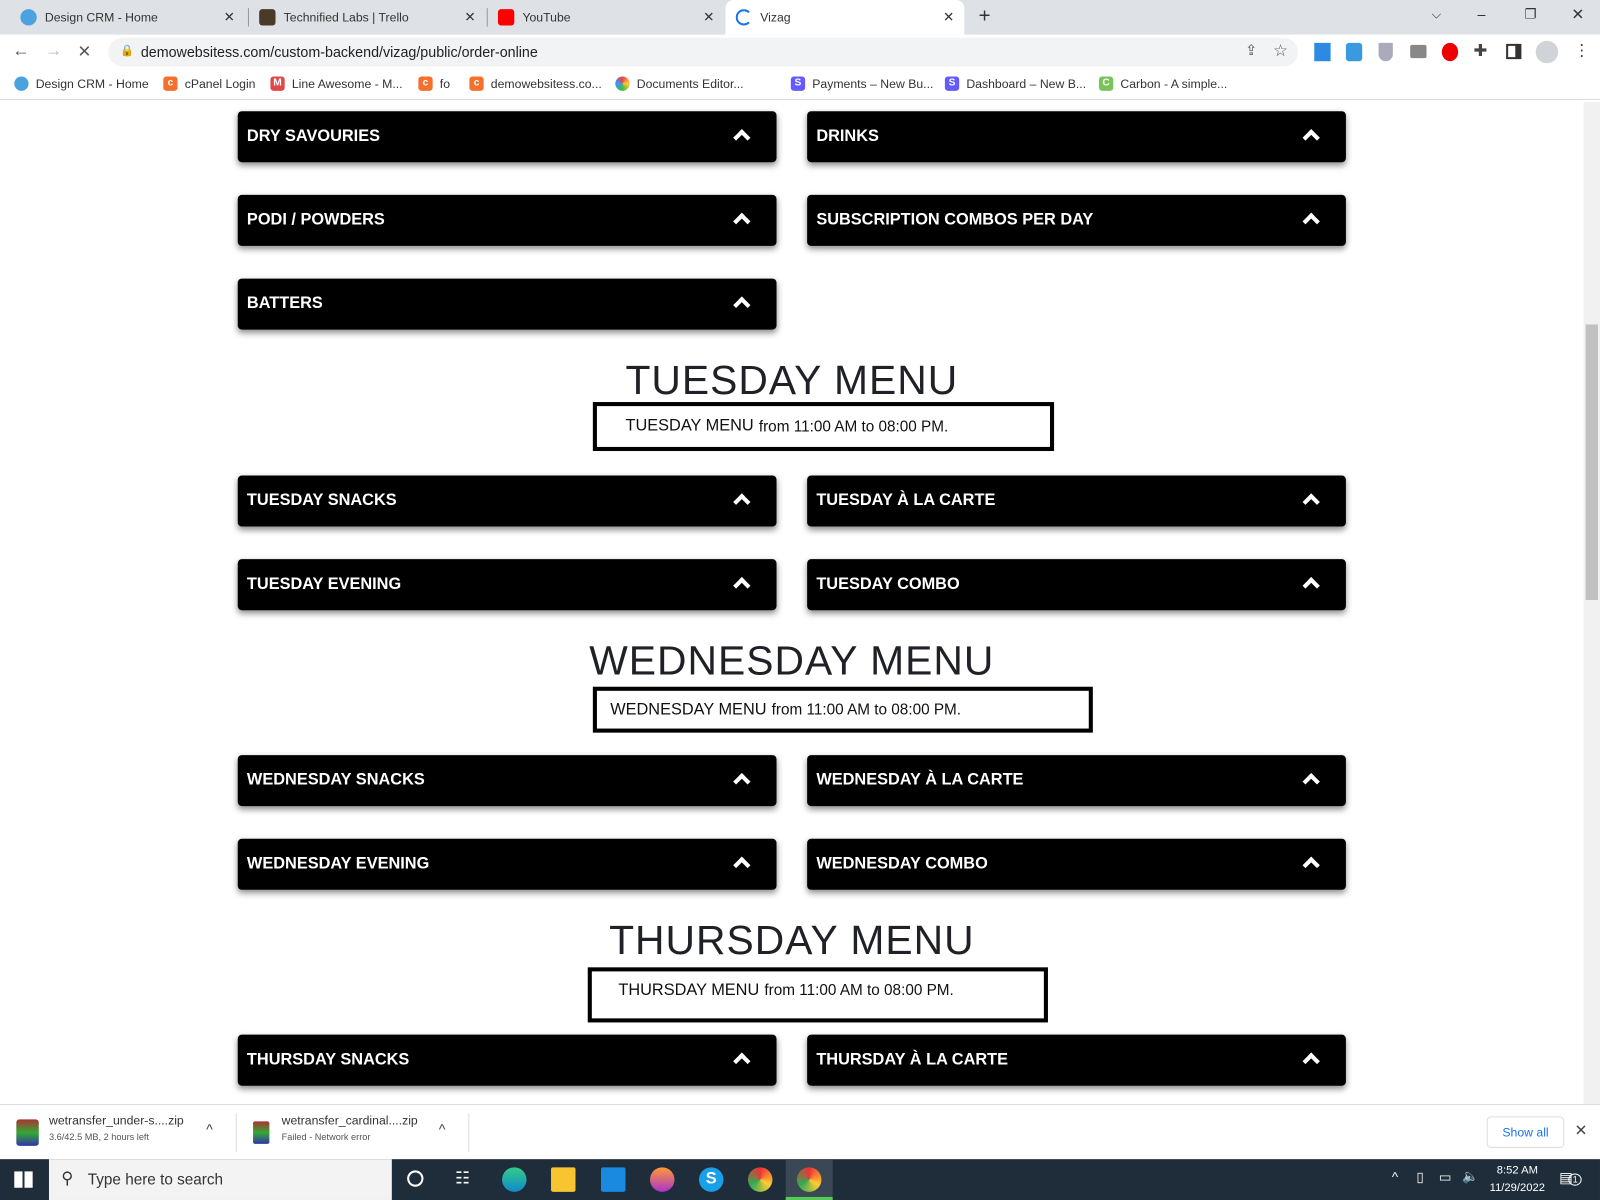 The image size is (1600, 1200). I want to click on restore-button: ❐, so click(1530, 14).